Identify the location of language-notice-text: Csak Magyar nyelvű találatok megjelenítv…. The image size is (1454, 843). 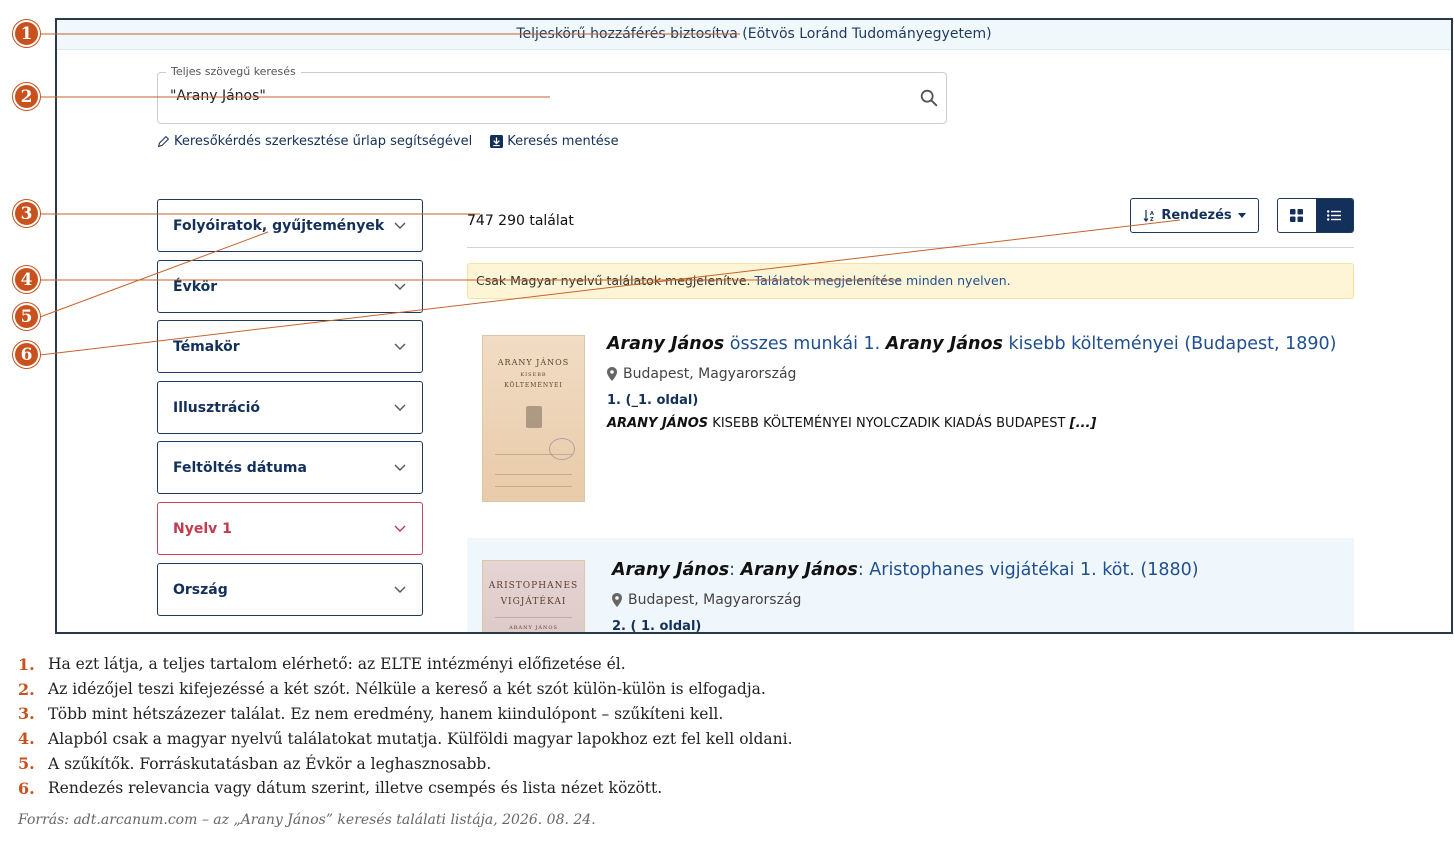
(613, 280).